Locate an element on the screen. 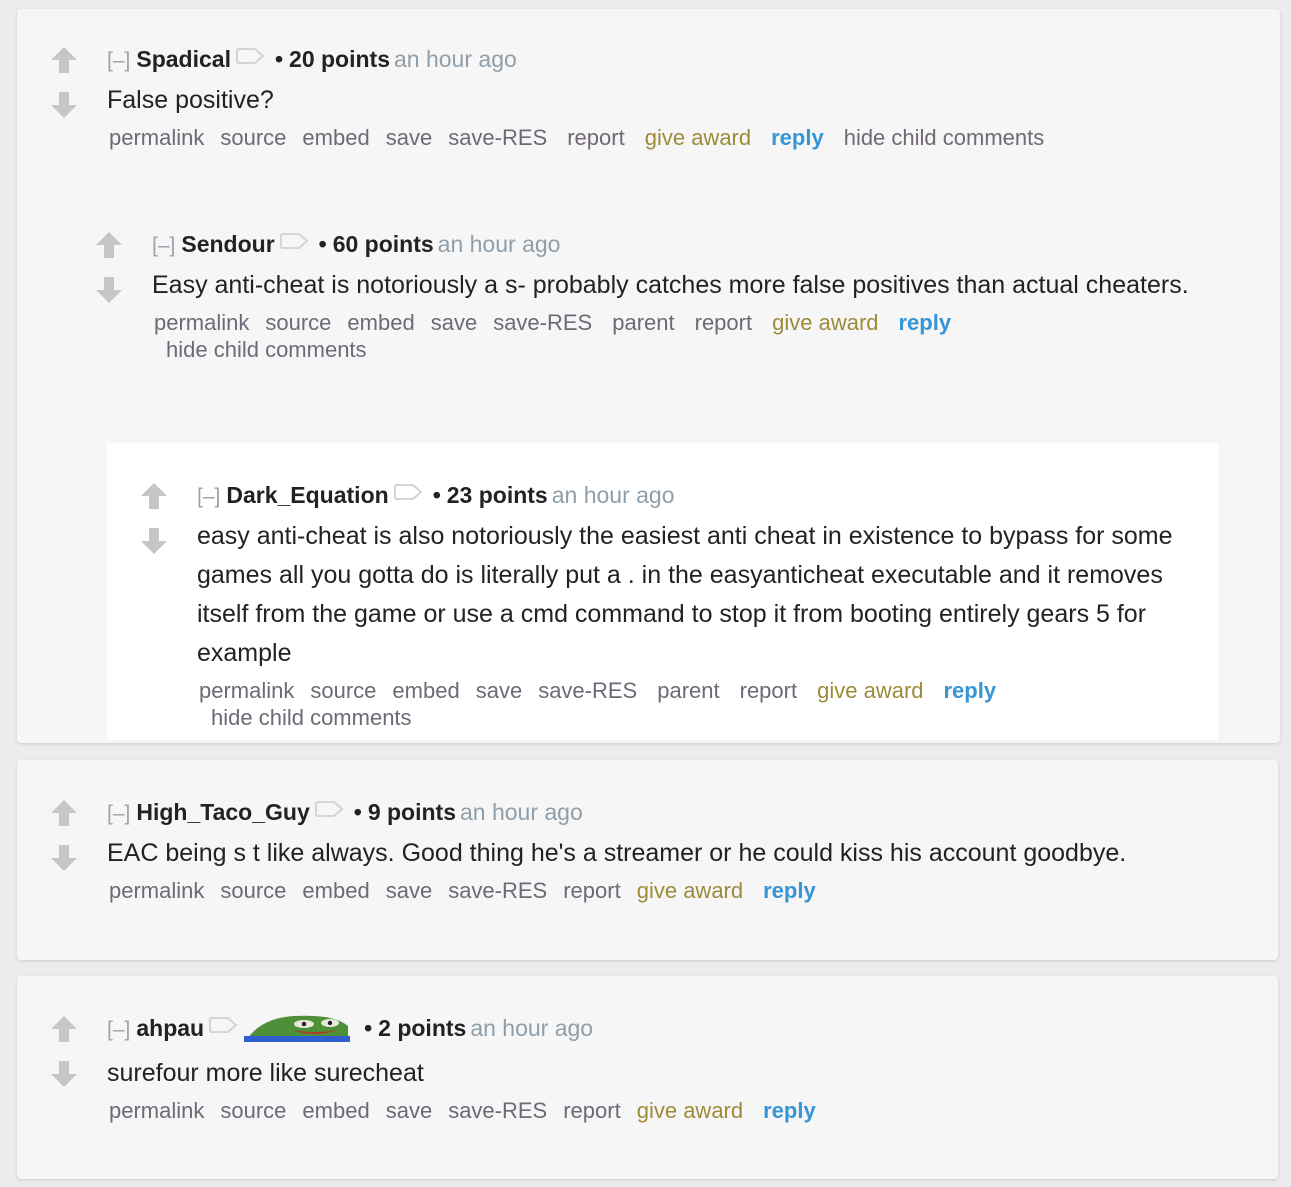 The image size is (1291, 1187). score: 60 points is located at coordinates (383, 244).